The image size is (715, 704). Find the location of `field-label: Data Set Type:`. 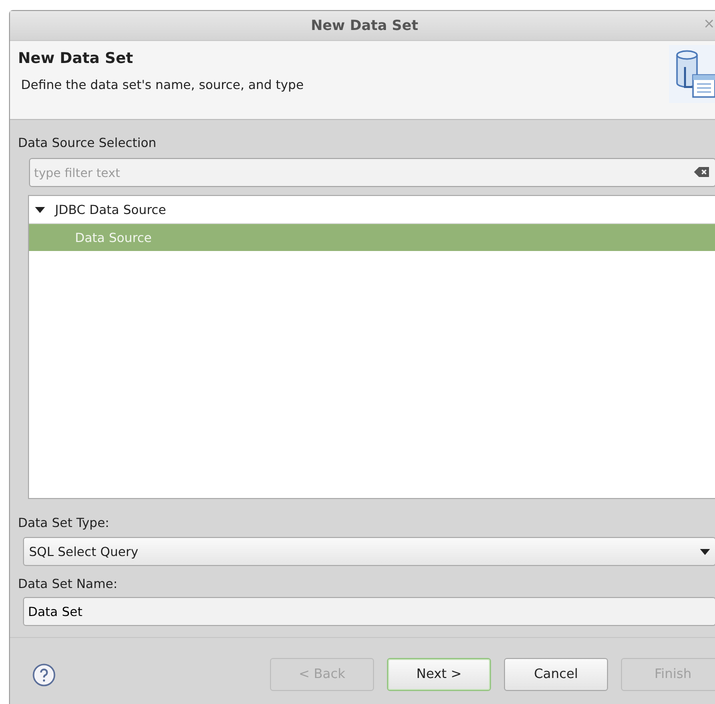

field-label: Data Set Type: is located at coordinates (64, 522).